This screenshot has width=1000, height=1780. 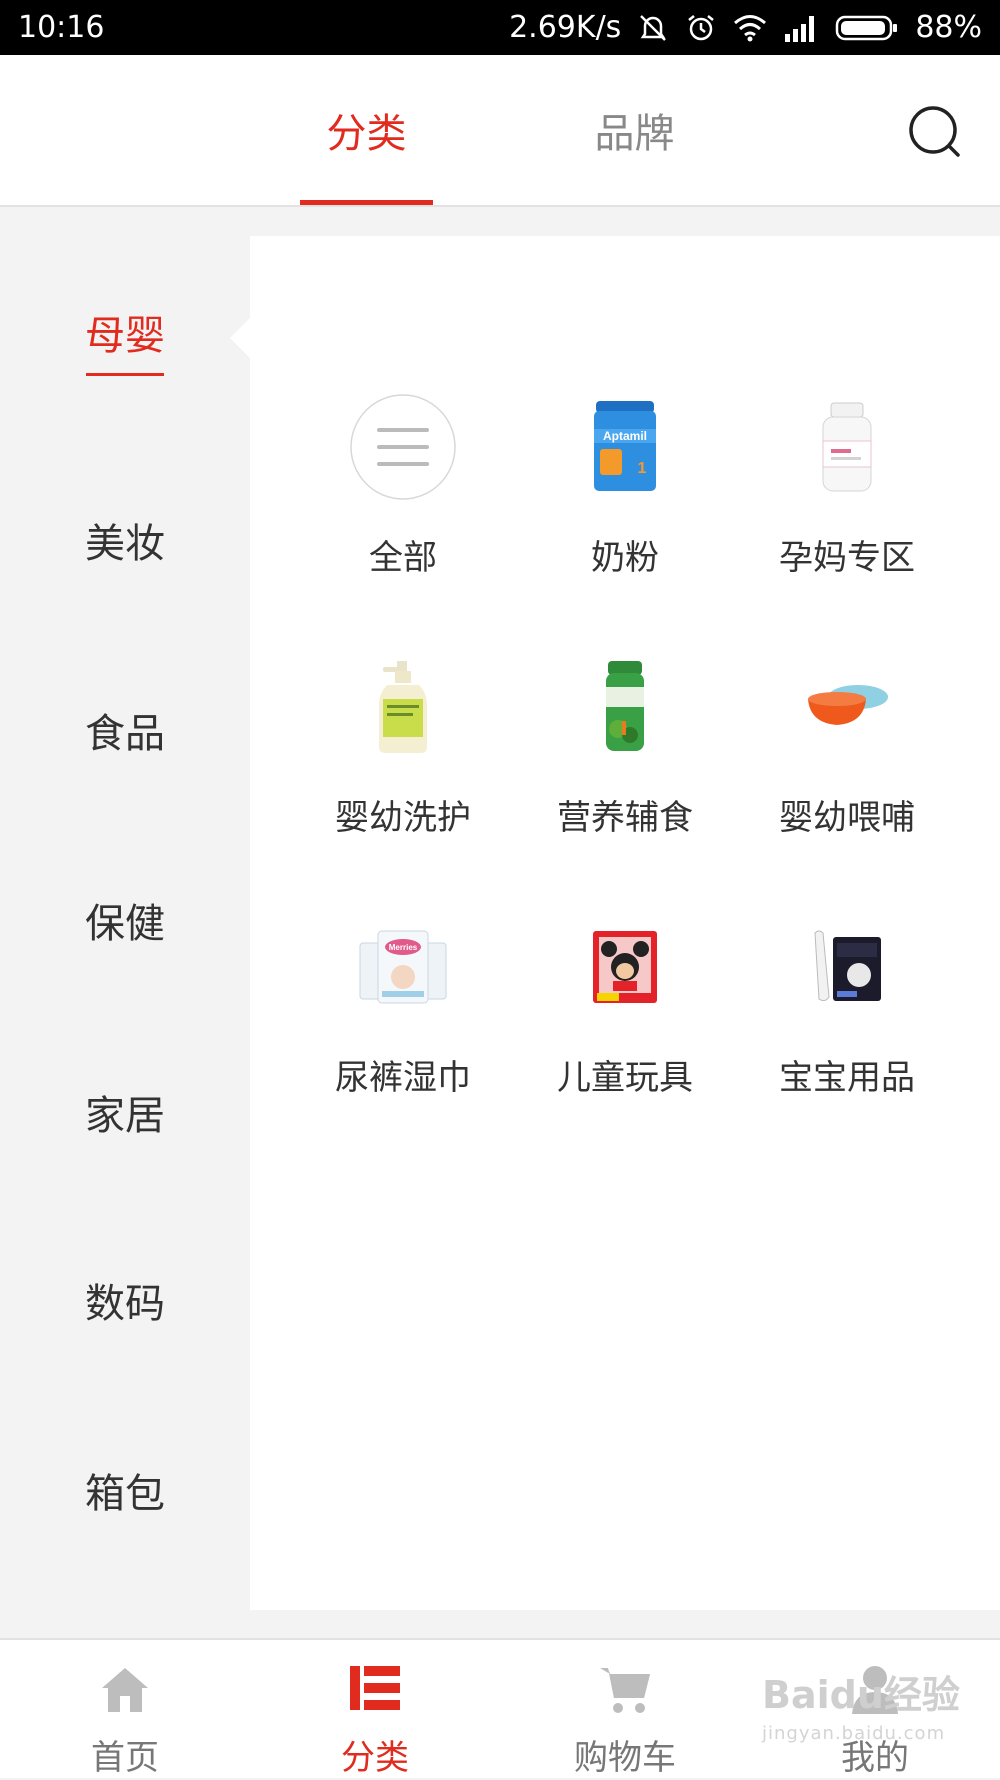 I want to click on search-icon, so click(x=935, y=132).